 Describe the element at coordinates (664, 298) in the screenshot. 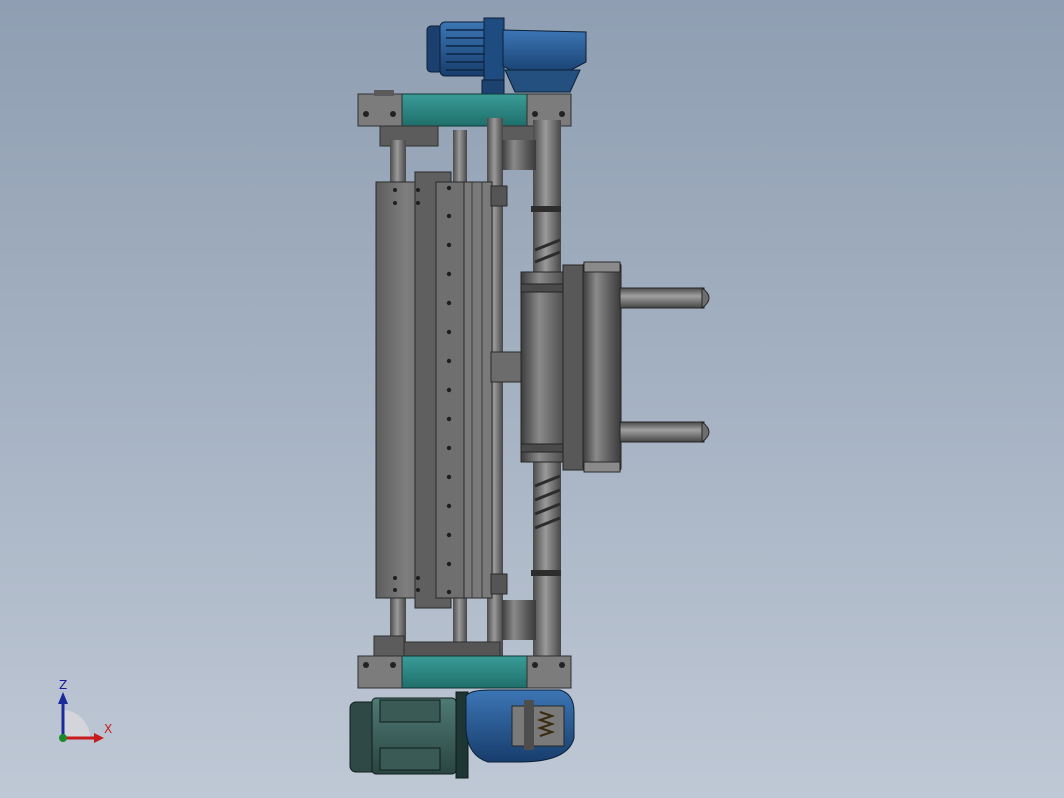

I see `support-arm-upper` at that location.